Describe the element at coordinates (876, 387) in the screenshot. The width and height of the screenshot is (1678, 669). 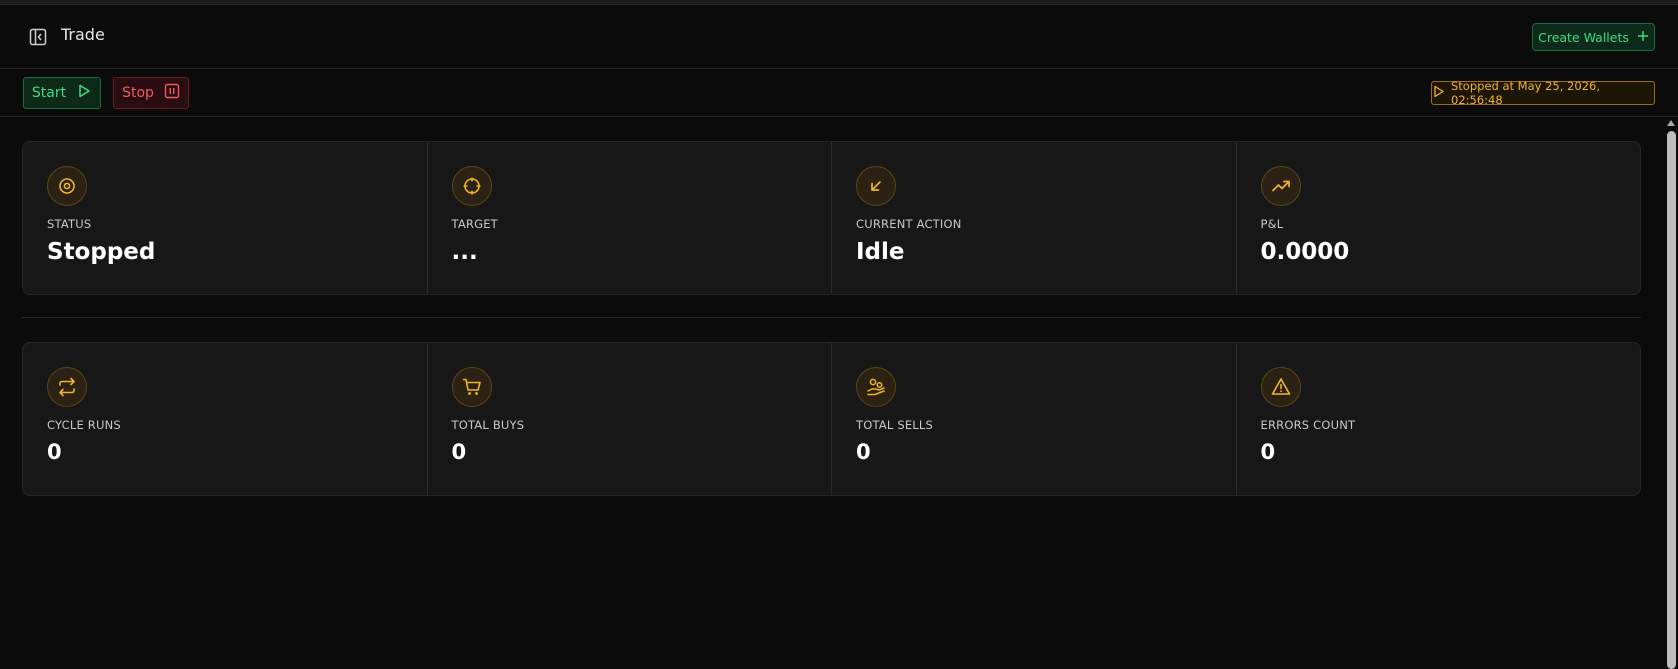
I see `hand-coins-icon` at that location.